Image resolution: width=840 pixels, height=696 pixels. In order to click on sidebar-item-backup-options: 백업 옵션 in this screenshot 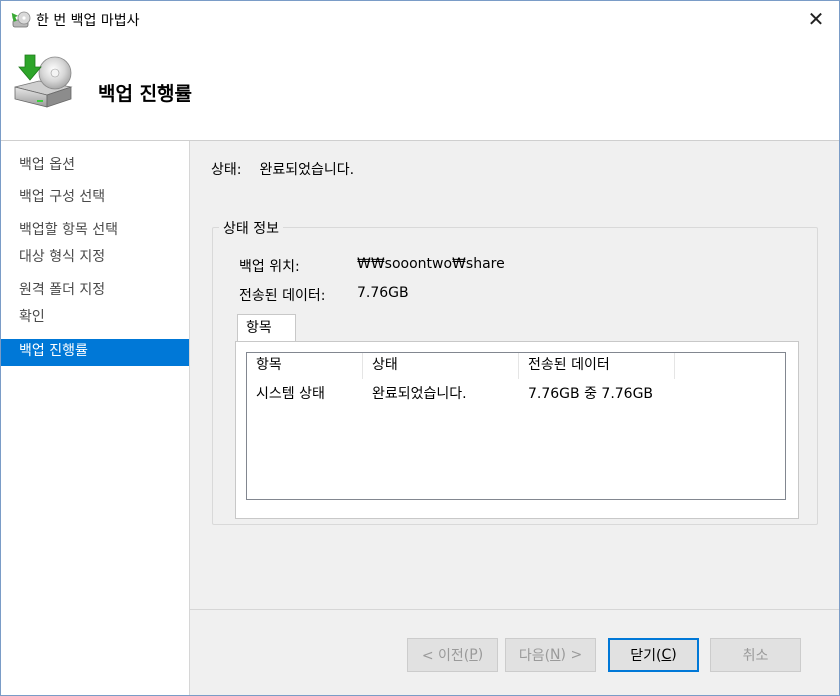, I will do `click(47, 164)`.